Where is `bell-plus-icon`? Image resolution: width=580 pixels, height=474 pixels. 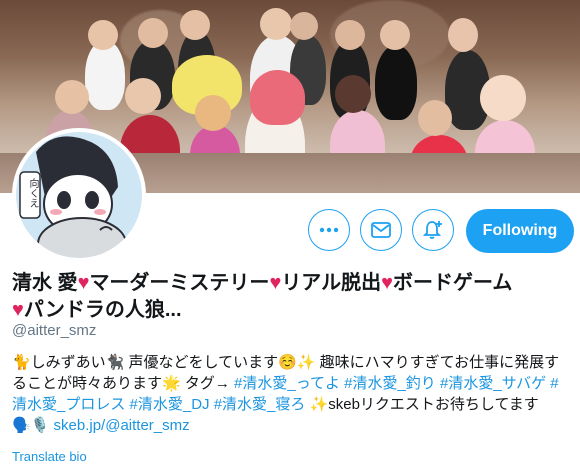
bell-plus-icon is located at coordinates (432, 230).